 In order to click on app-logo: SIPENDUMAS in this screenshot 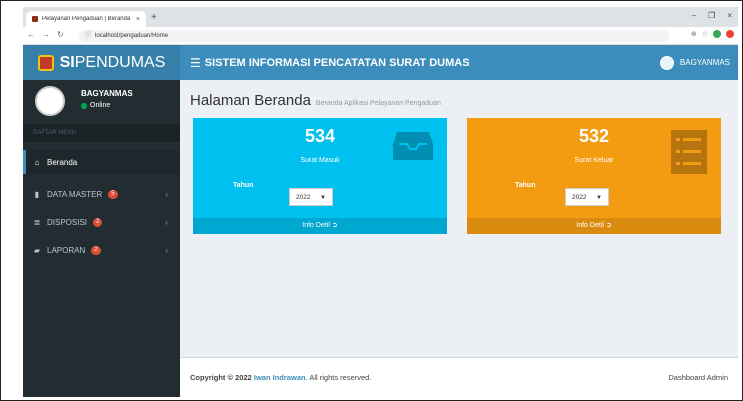, I will do `click(101, 62)`.